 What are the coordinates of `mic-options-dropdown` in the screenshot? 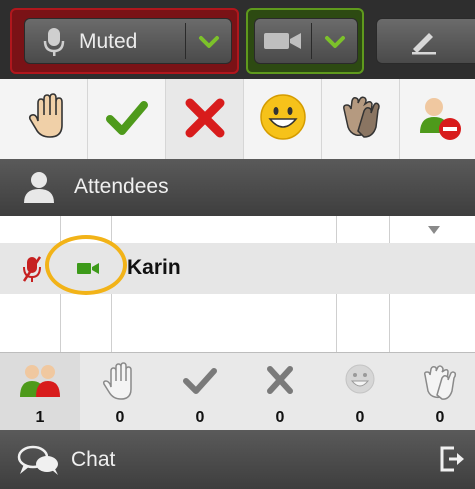 It's located at (209, 42).